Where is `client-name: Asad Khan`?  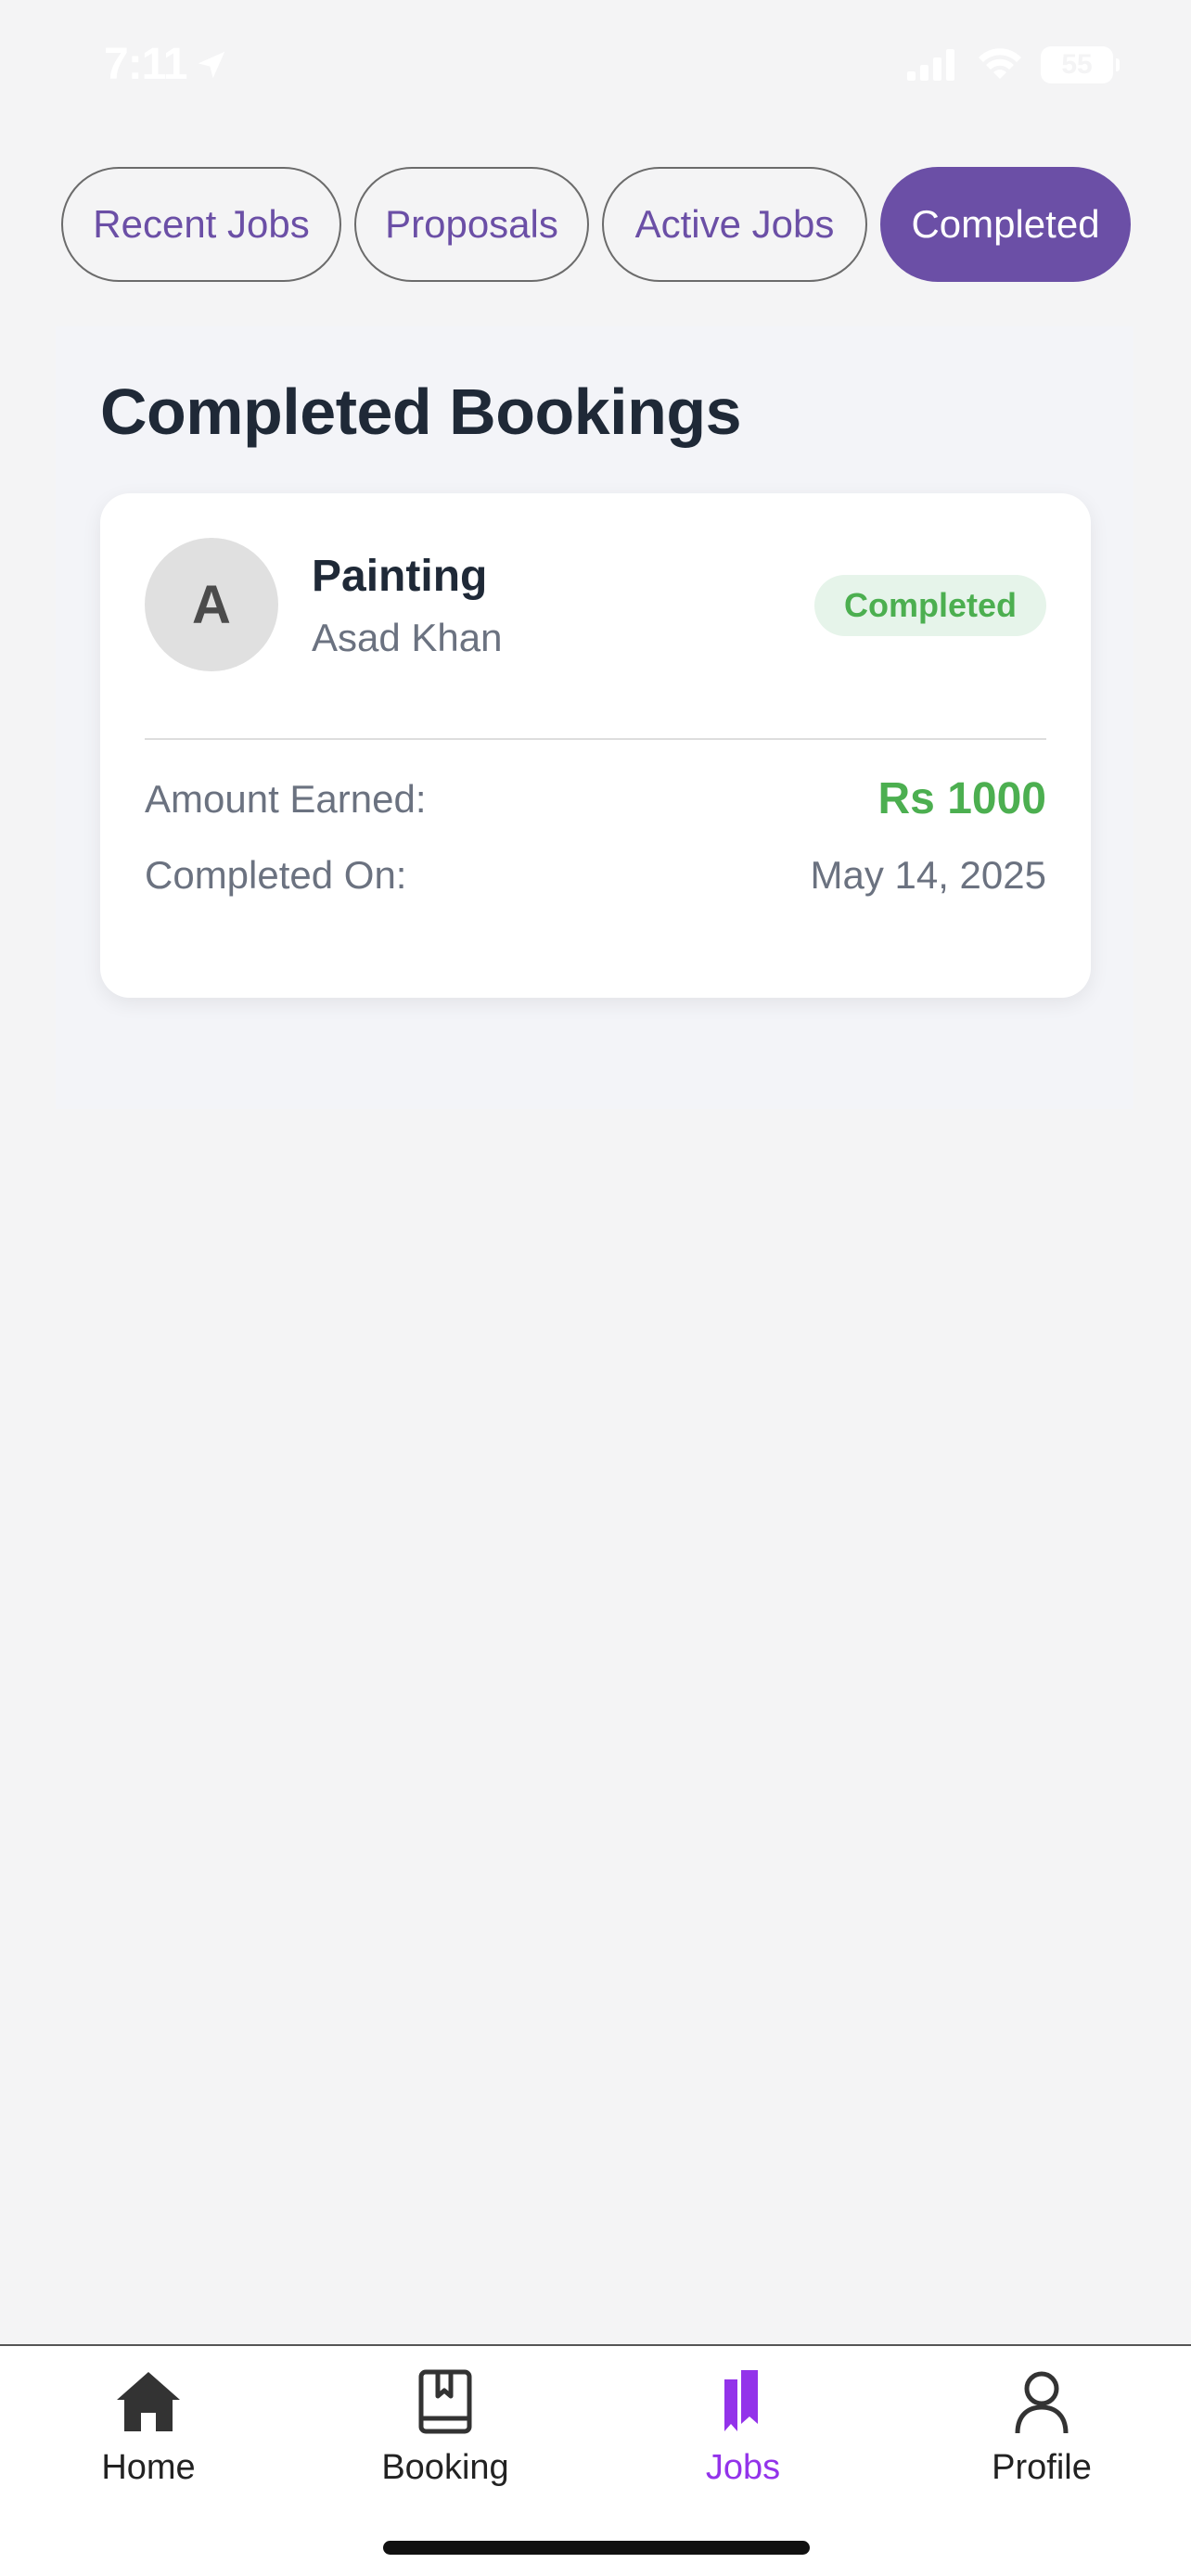 client-name: Asad Khan is located at coordinates (407, 638).